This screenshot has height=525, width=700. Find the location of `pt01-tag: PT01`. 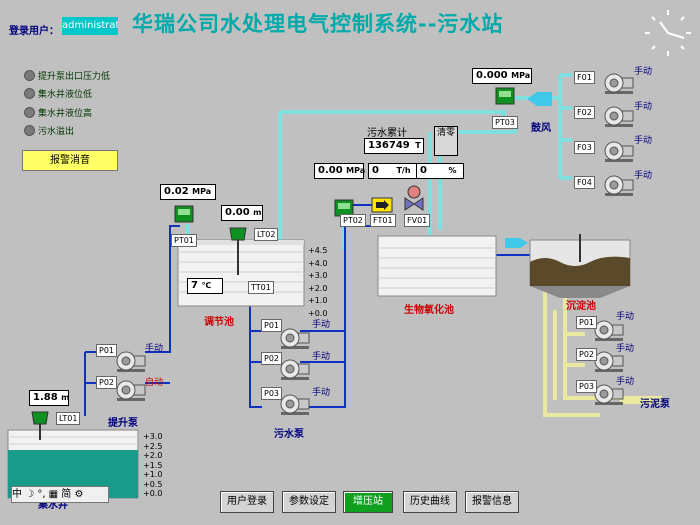

pt01-tag: PT01 is located at coordinates (184, 240).